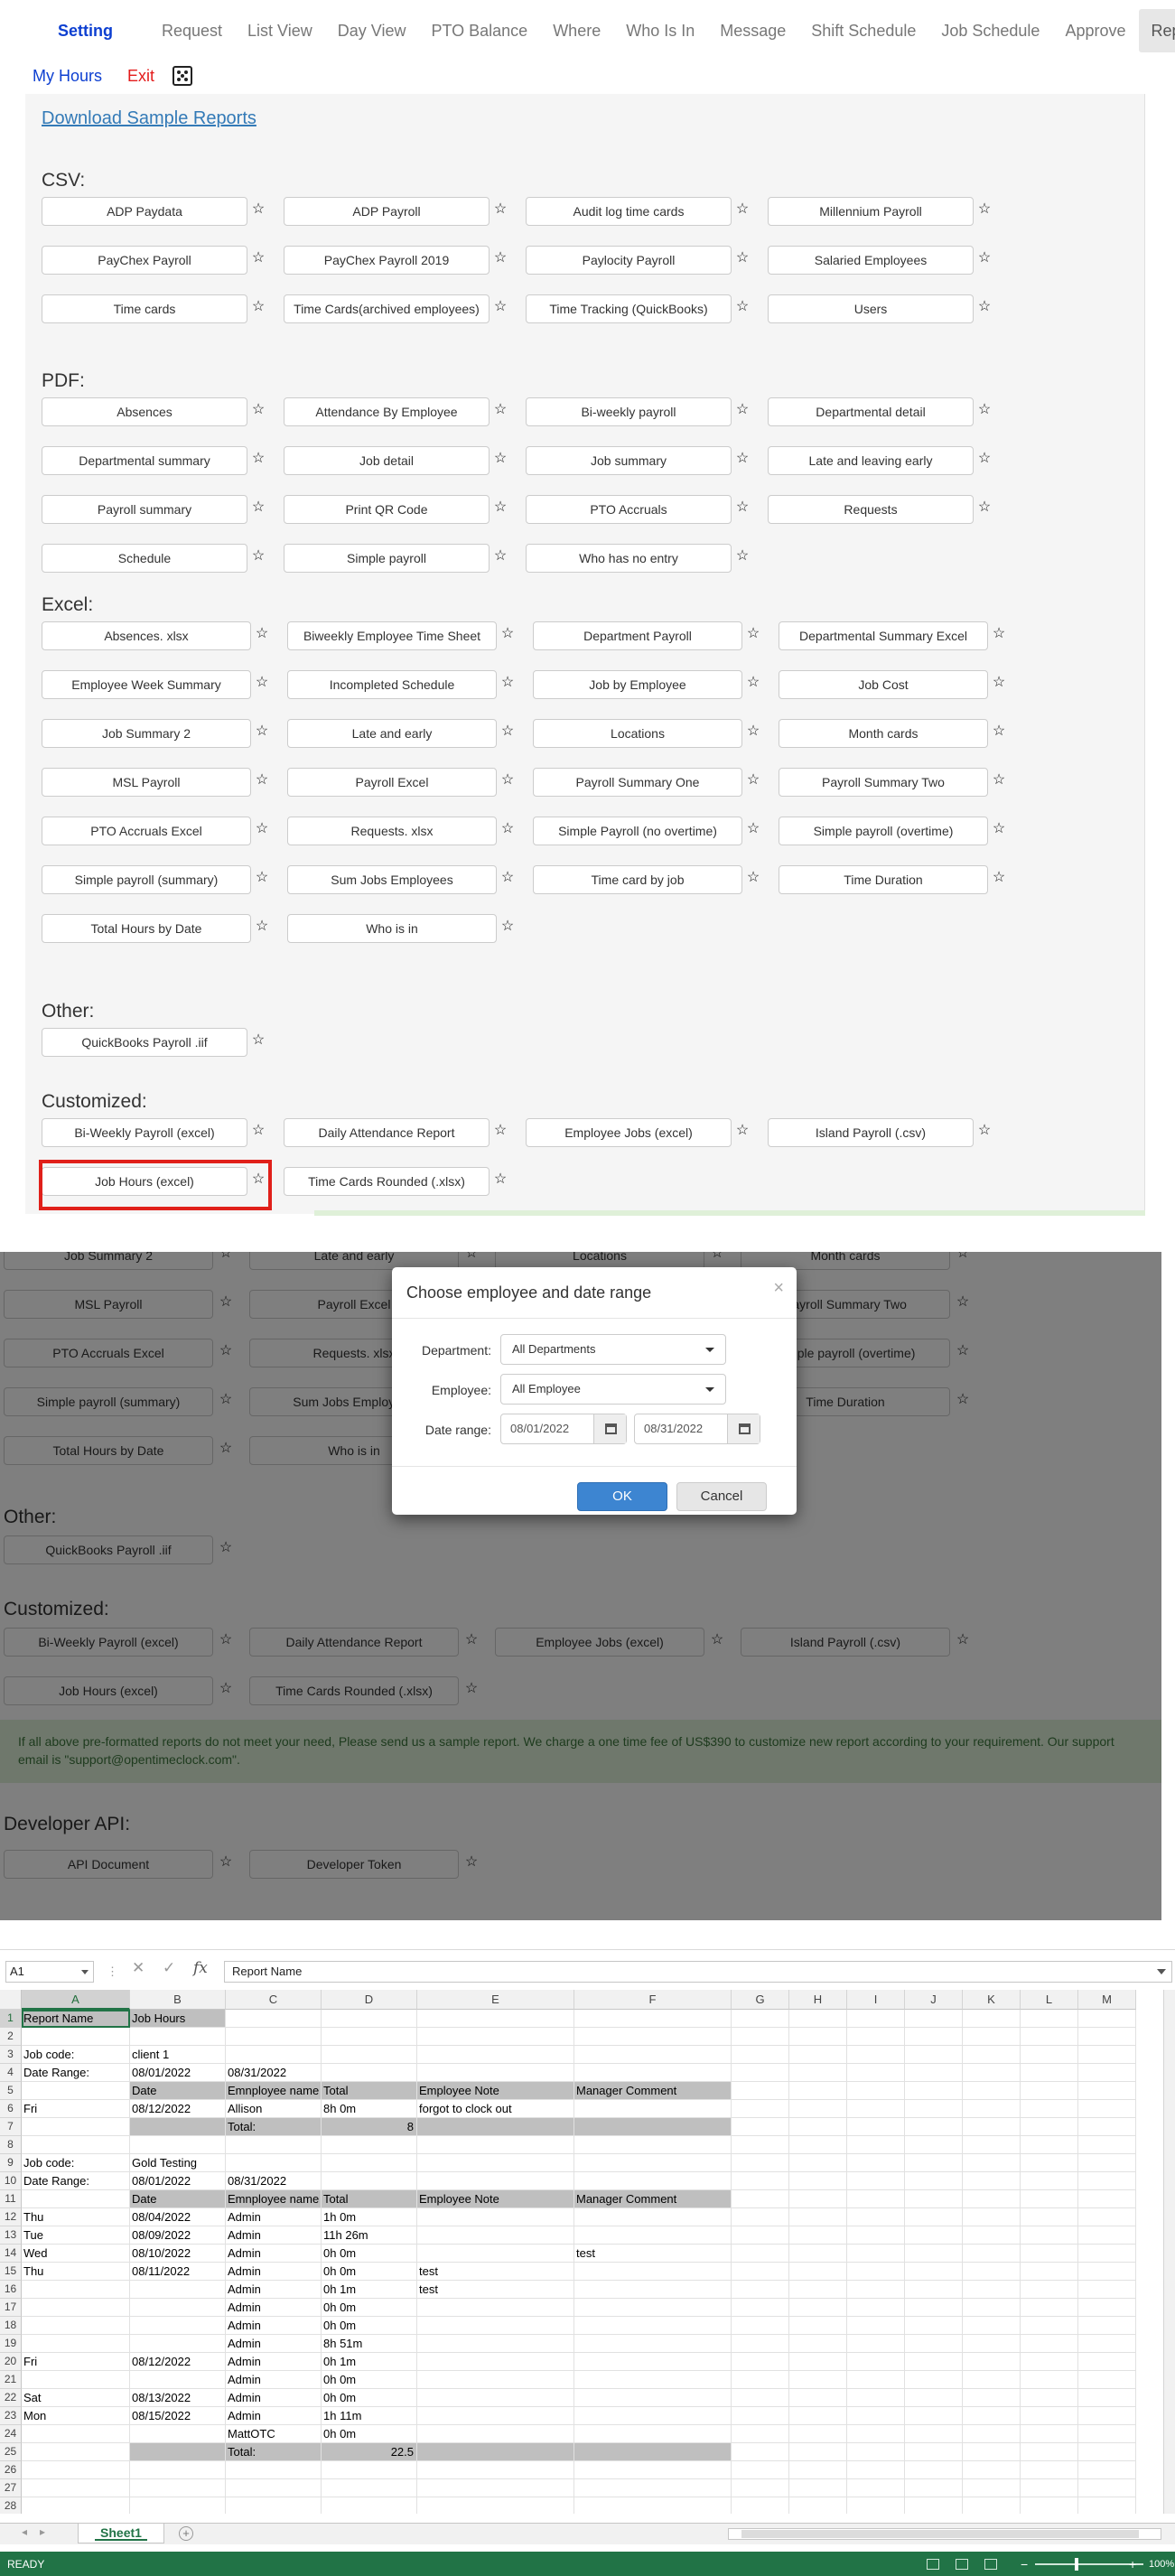 The width and height of the screenshot is (1175, 2576). Describe the element at coordinates (637, 635) in the screenshot. I see `report-button-department-payroll: Department Payroll` at that location.